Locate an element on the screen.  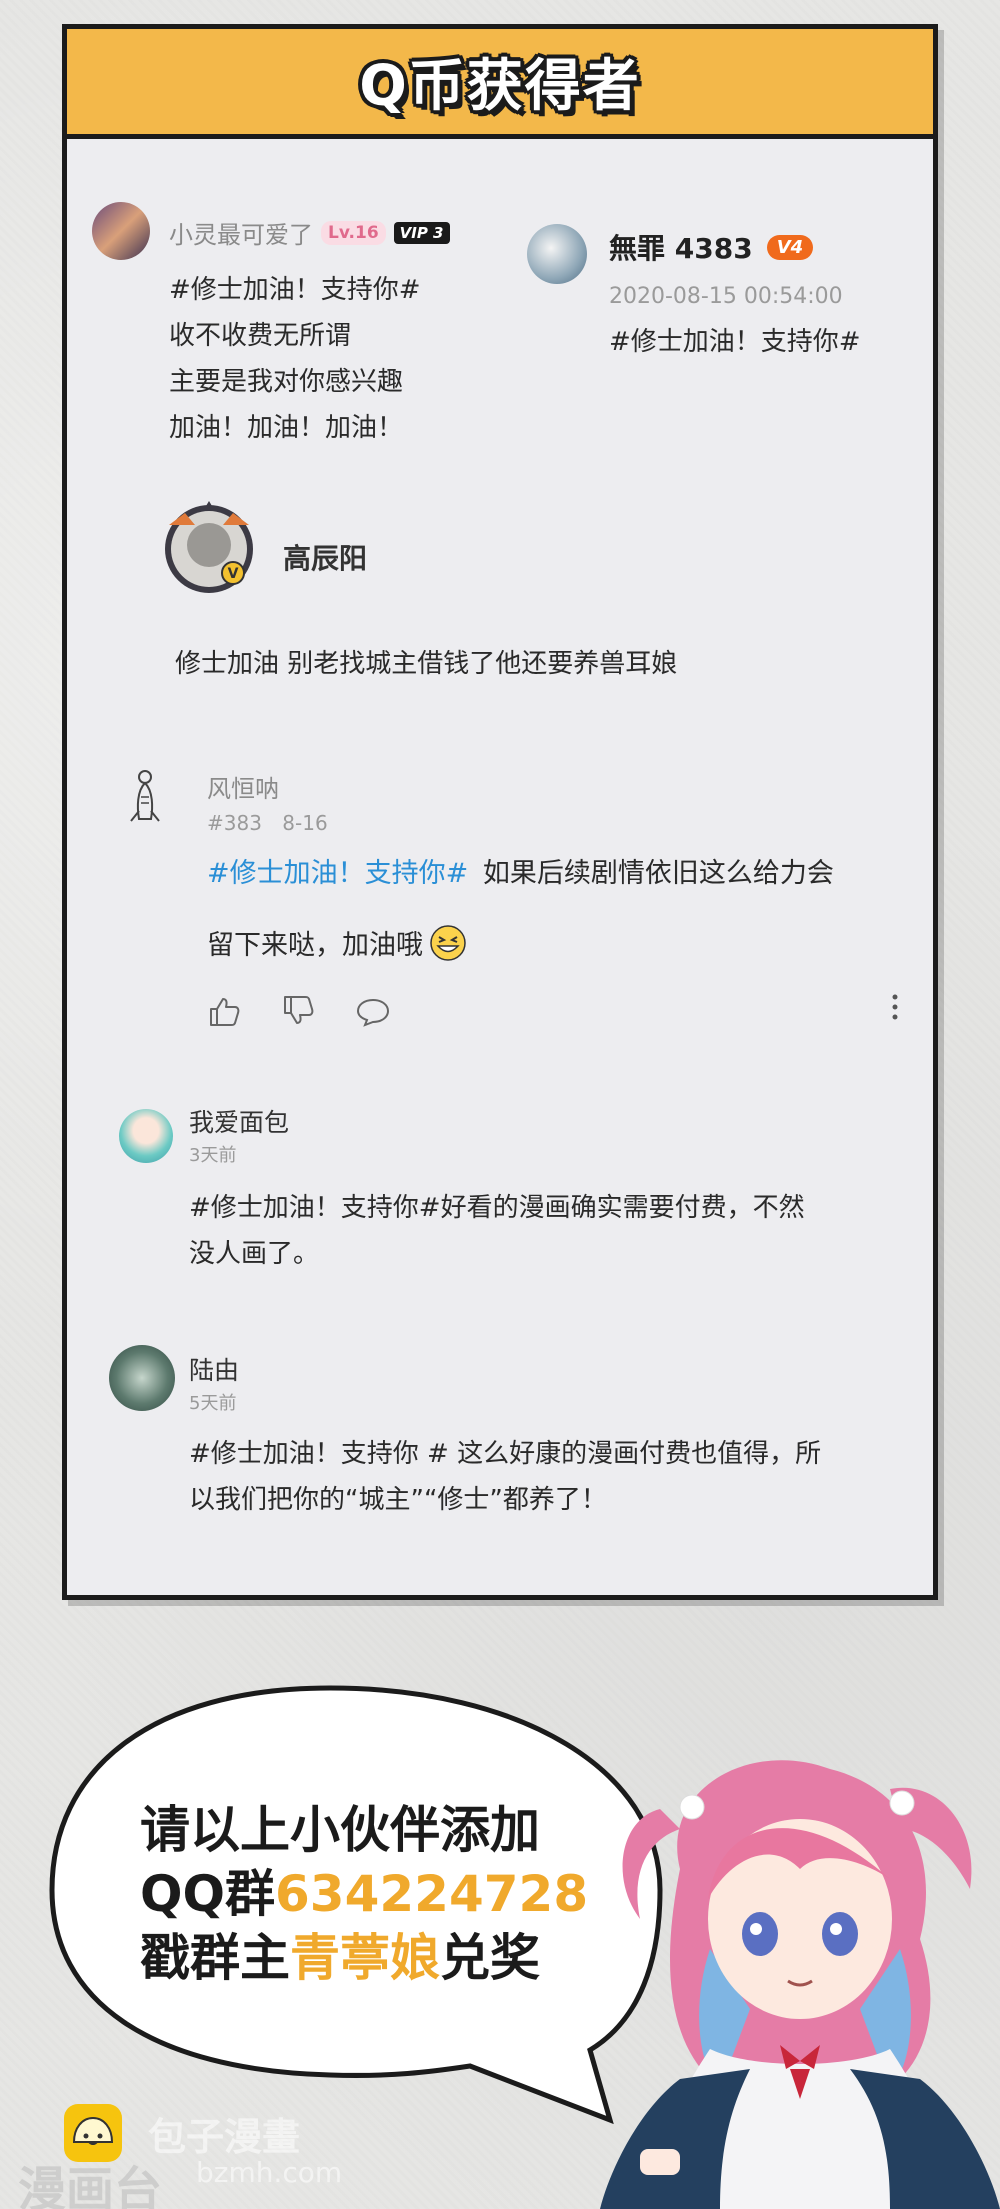
panel-header: Q币获得者 is located at coordinates (500, 84).